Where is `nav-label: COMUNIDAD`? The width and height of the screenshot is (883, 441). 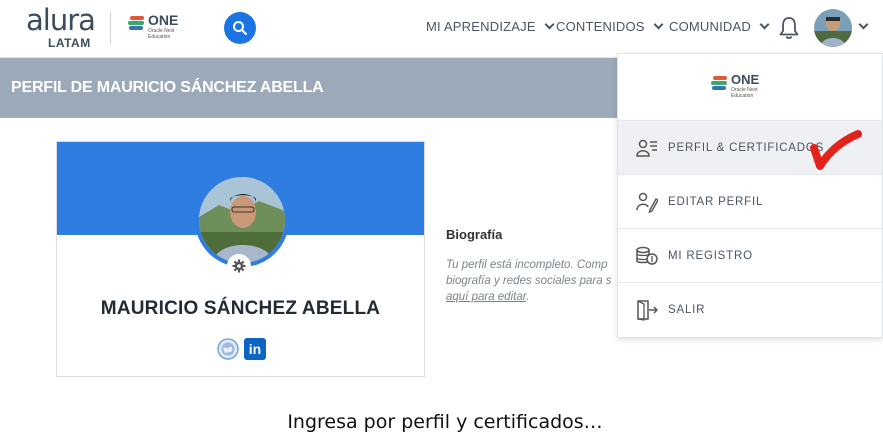
nav-label: COMUNIDAD is located at coordinates (710, 26).